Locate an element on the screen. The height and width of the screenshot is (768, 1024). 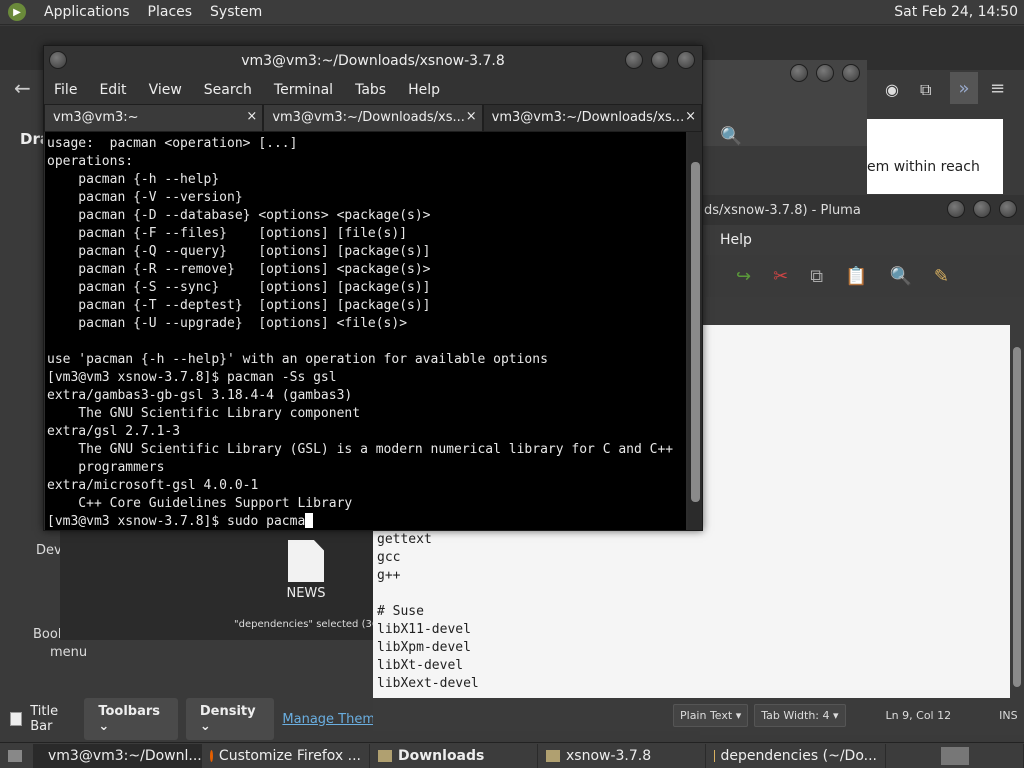
menu-applications: Applications is located at coordinates (87, 12).